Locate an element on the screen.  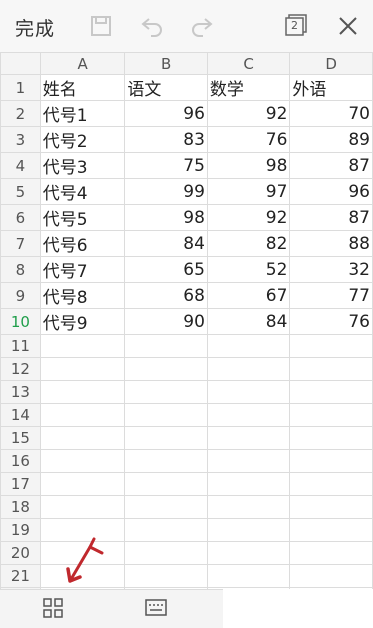
cell-c16 is located at coordinates (248, 461).